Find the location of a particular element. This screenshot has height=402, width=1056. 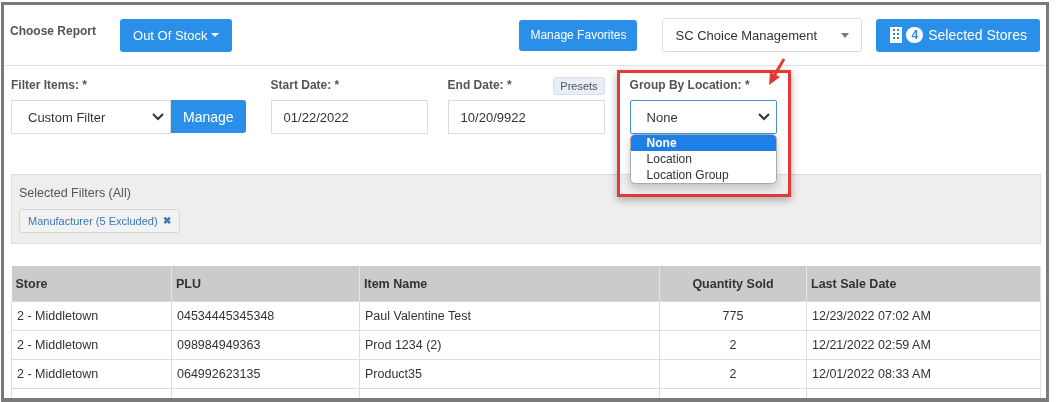

column-header: Item Name is located at coordinates (509, 284).